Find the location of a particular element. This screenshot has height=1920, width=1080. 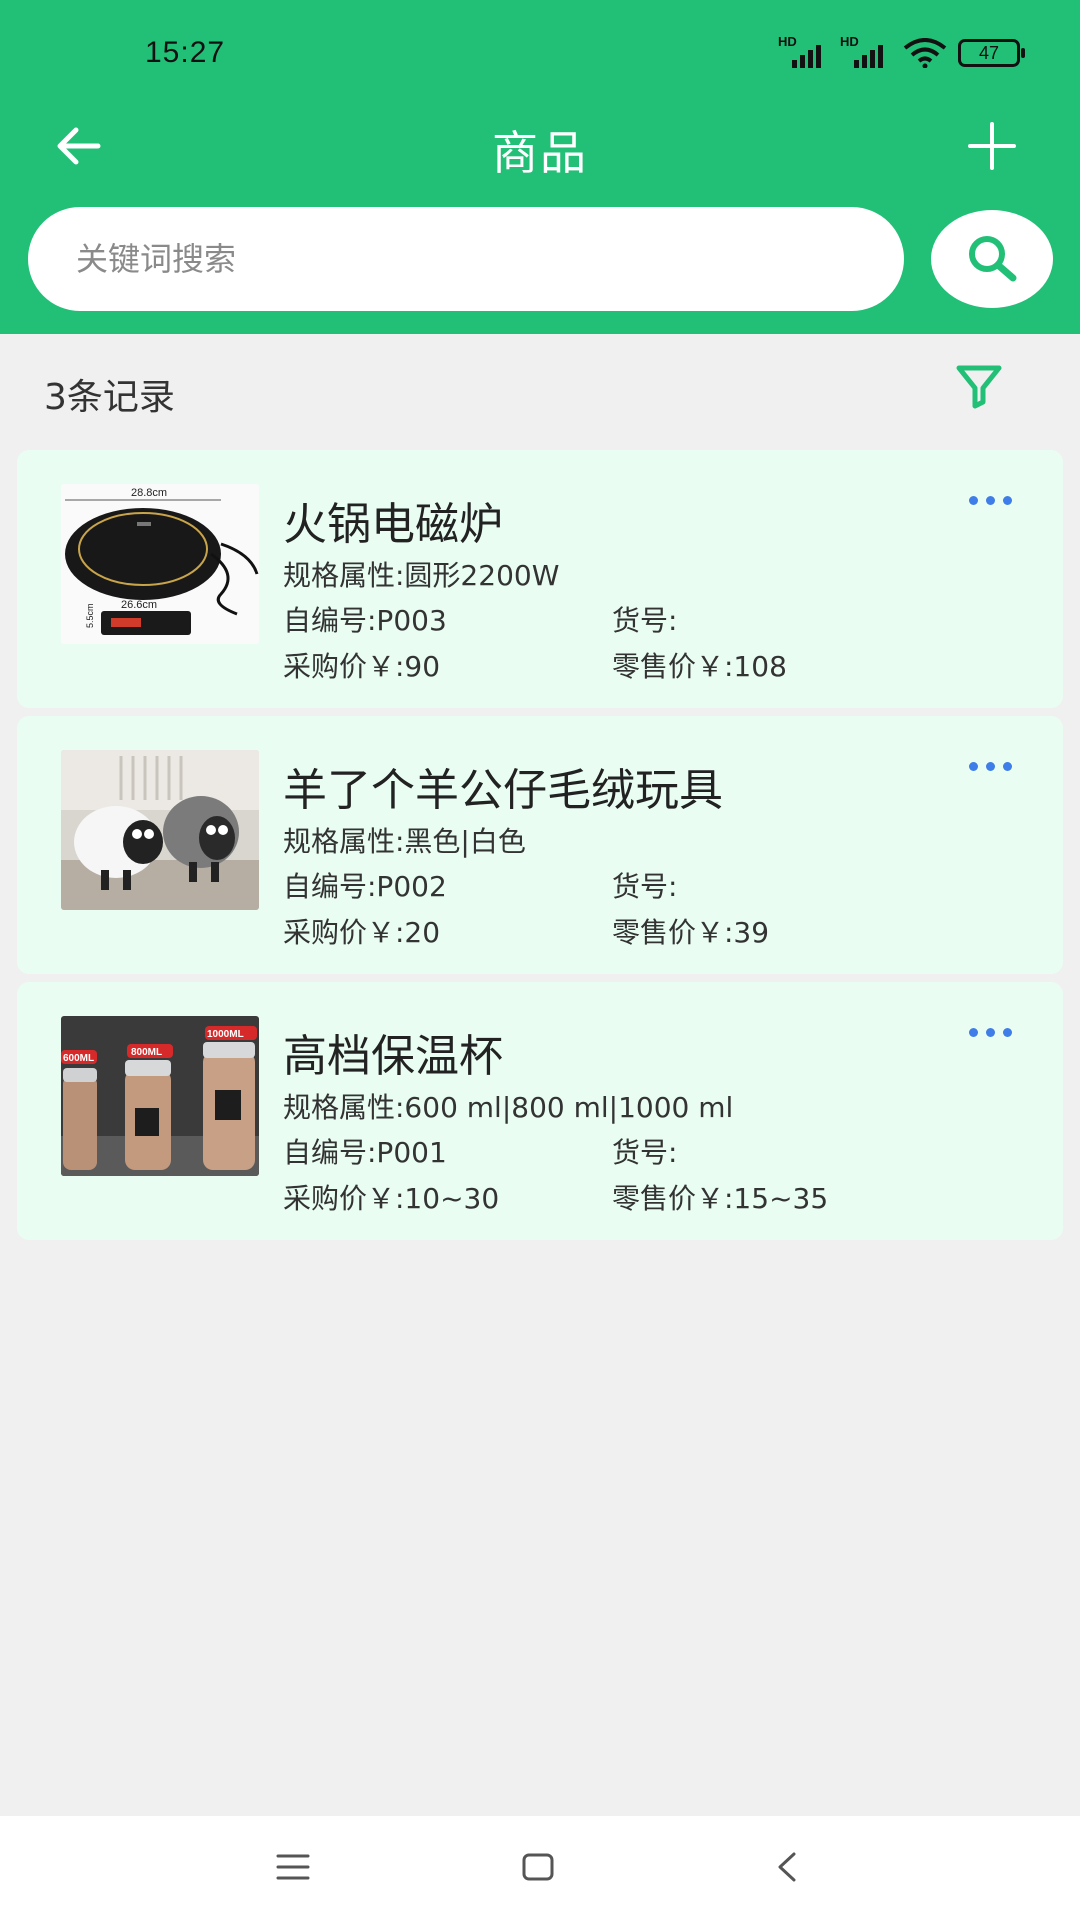

purchase-price: 采购价￥:90 is located at coordinates (362, 666).